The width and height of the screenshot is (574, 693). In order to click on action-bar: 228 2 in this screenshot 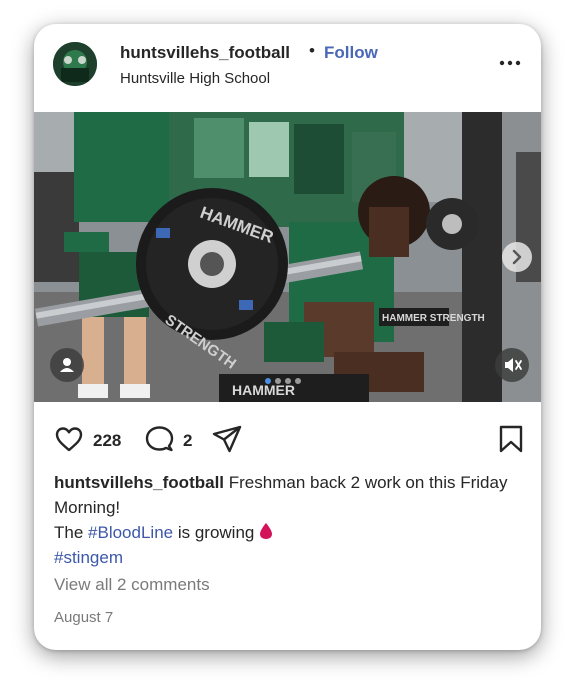, I will do `click(287, 442)`.